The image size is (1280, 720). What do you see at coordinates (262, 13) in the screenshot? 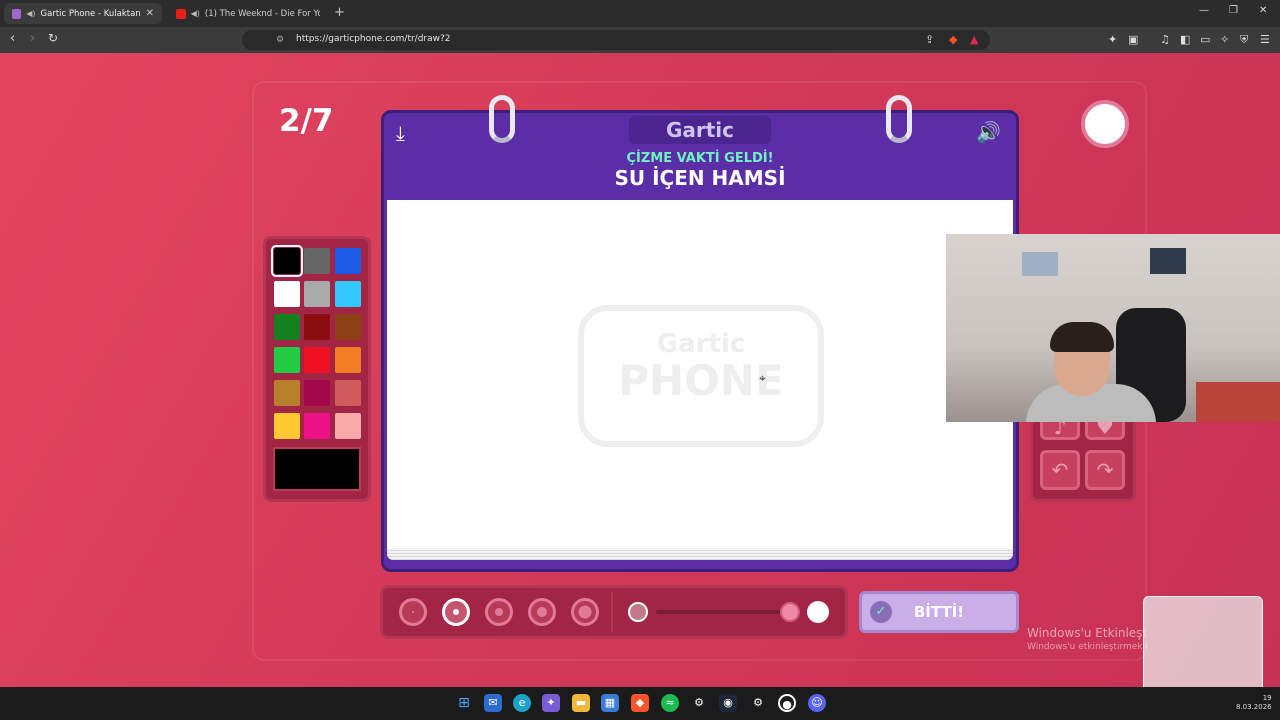
I see `tab-title: (1) The Weeknd - Die For You (Ly` at bounding box center [262, 13].